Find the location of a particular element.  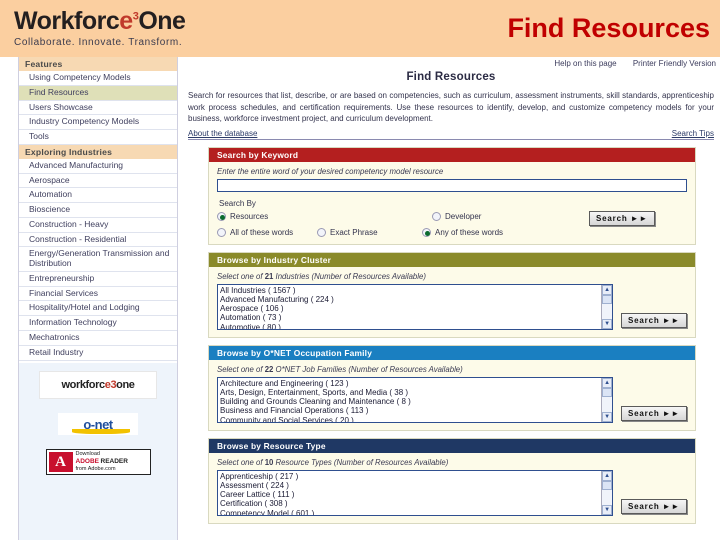

logo-suffix: One is located at coordinates (162, 21).